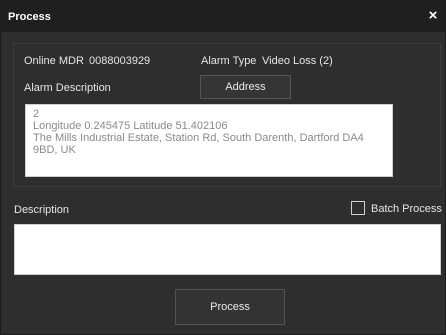  What do you see at coordinates (42, 210) in the screenshot?
I see `description-label: Description` at bounding box center [42, 210].